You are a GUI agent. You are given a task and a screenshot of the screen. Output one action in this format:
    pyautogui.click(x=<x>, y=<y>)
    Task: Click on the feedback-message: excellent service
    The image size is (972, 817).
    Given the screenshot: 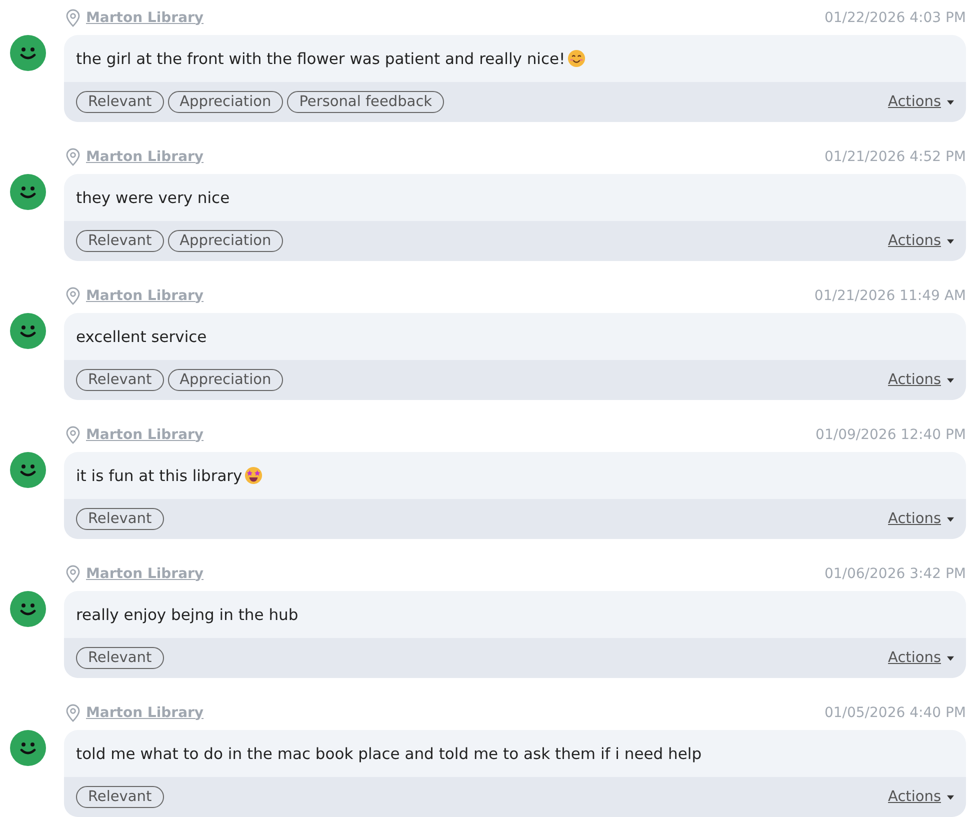 What is the action you would take?
    pyautogui.click(x=141, y=337)
    